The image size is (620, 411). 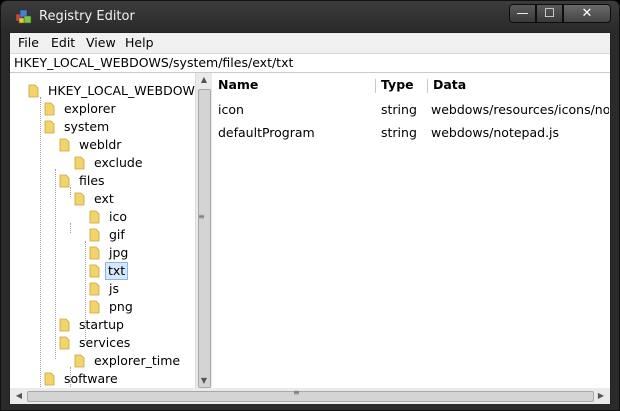 What do you see at coordinates (310, 63) in the screenshot?
I see `address-bar: HKEY_LOCAL_WEBDOWS/system/files/ext/txt` at bounding box center [310, 63].